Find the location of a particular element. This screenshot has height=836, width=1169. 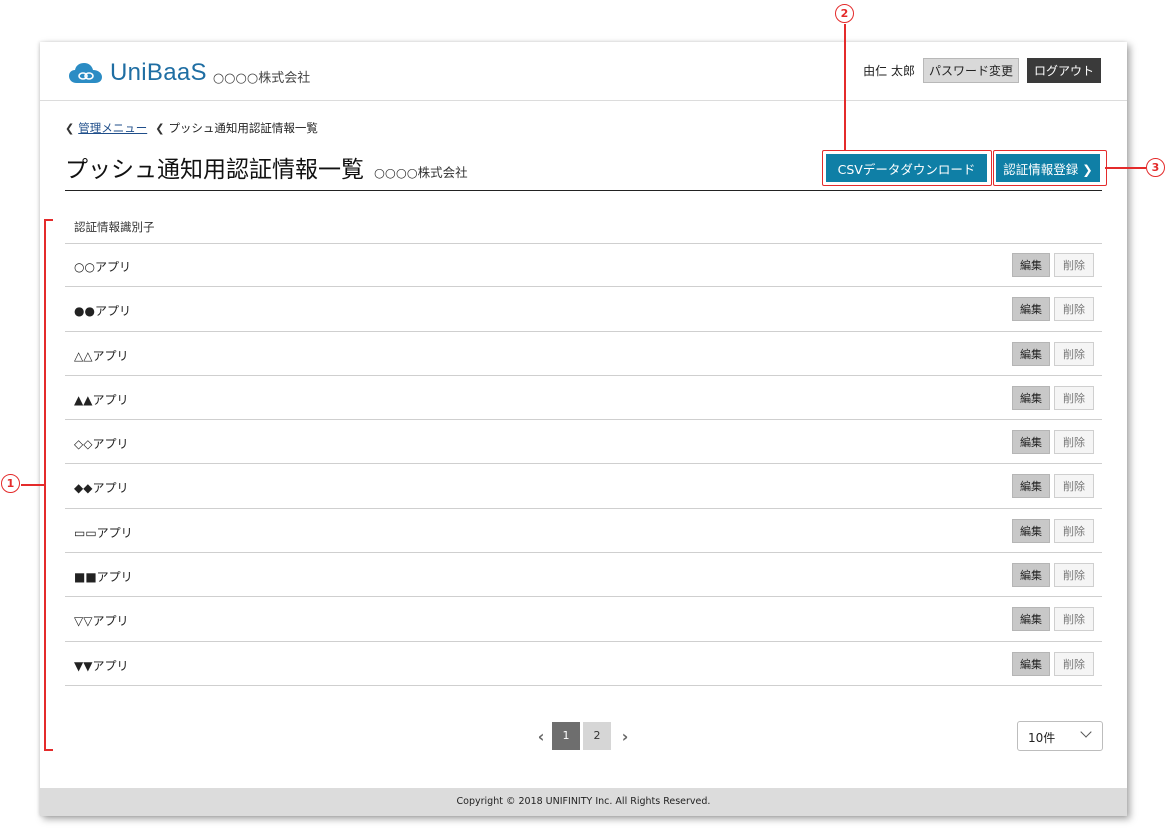

row-identifier: ●●アプリ is located at coordinates (102, 311).